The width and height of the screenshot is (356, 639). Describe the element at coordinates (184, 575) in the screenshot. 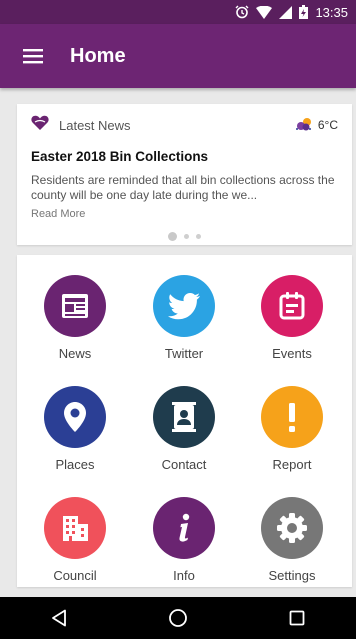

I see `info-label: Info` at that location.